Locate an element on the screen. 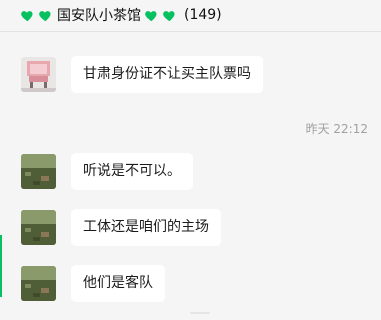 The image size is (381, 320). message-item: 工体还是咱们的主场 is located at coordinates (121, 227).